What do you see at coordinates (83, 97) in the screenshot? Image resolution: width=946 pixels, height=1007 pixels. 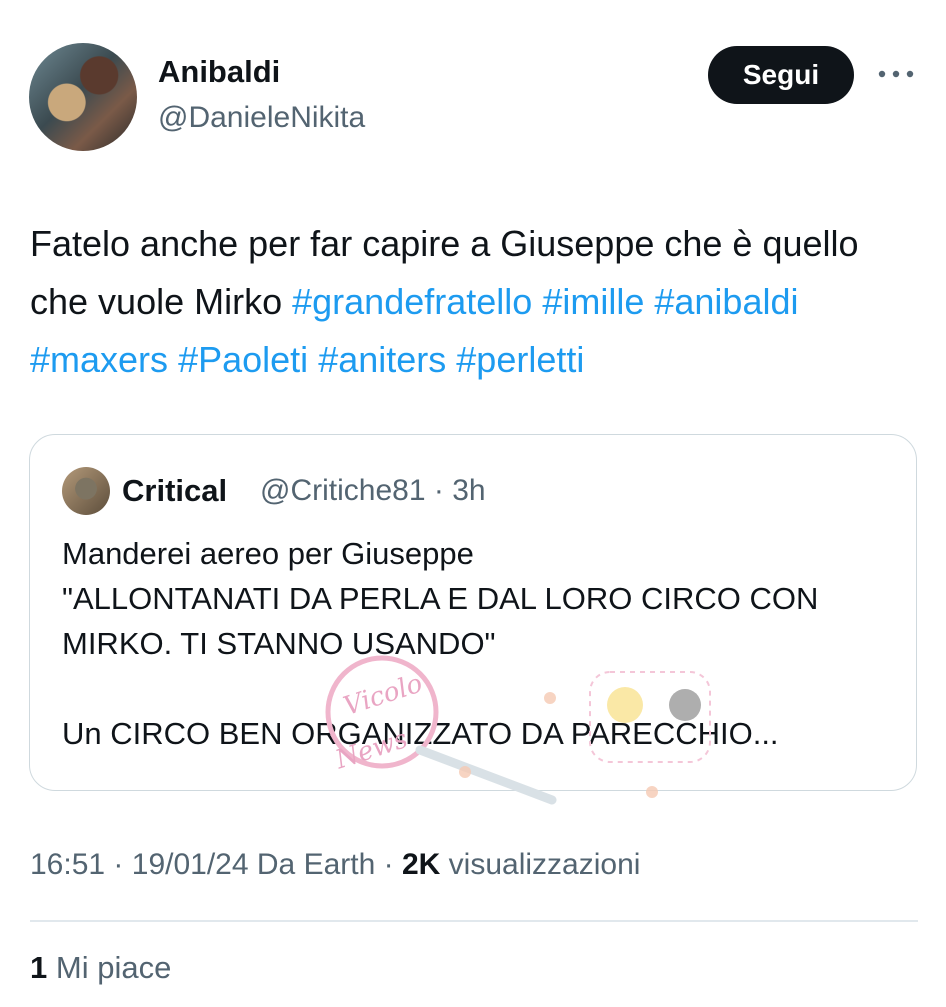 I see `author-avatar` at bounding box center [83, 97].